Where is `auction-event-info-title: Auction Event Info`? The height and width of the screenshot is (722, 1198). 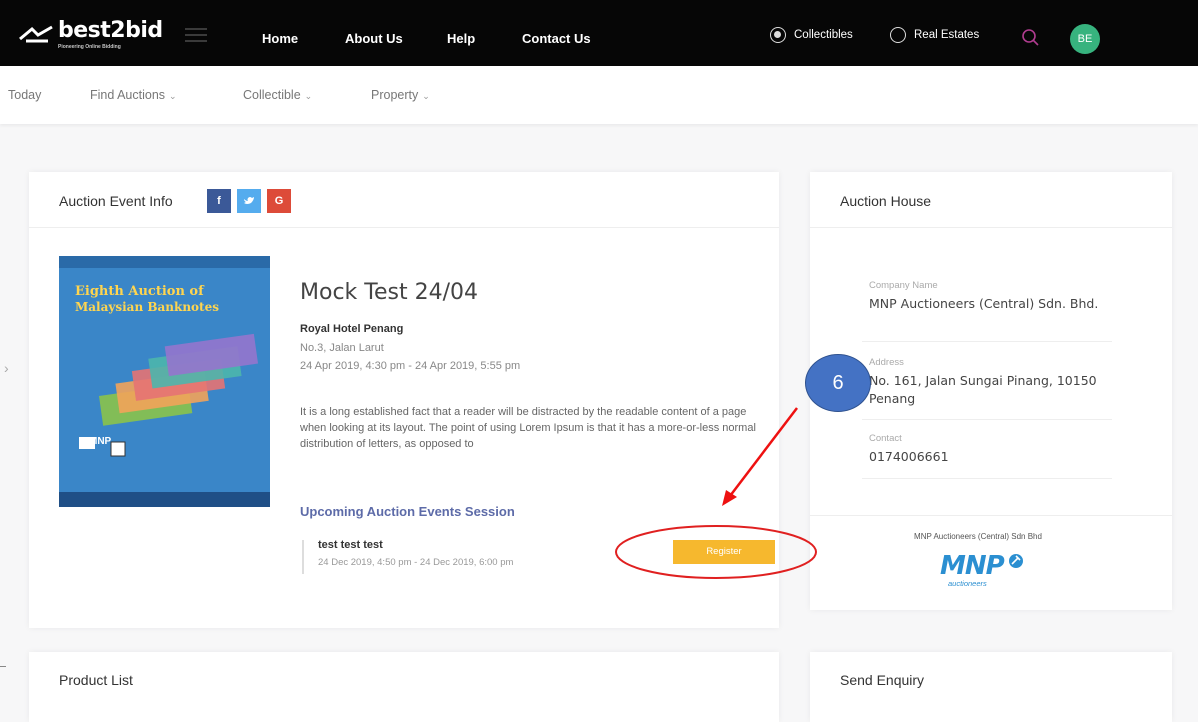
auction-event-info-title: Auction Event Info is located at coordinates (116, 201).